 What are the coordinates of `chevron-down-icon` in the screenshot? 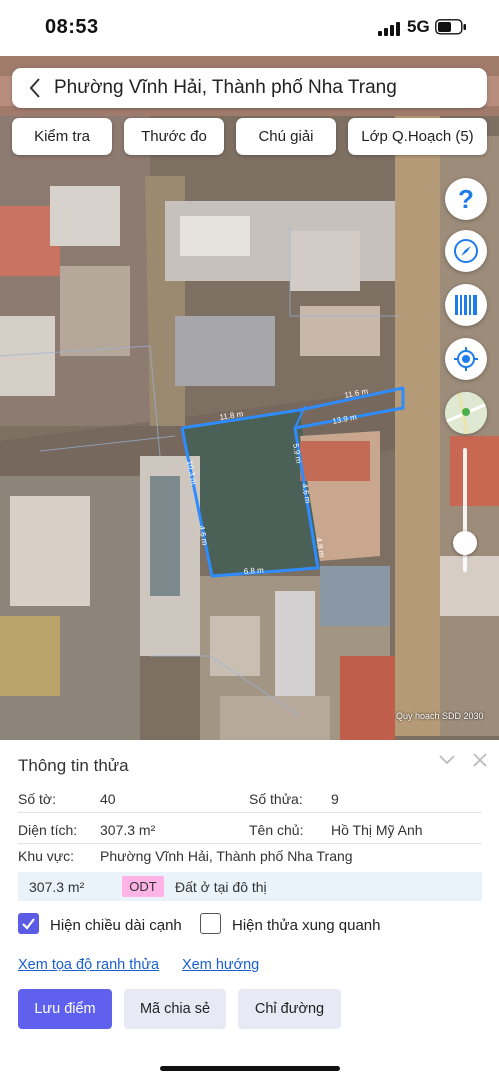 It's located at (447, 759).